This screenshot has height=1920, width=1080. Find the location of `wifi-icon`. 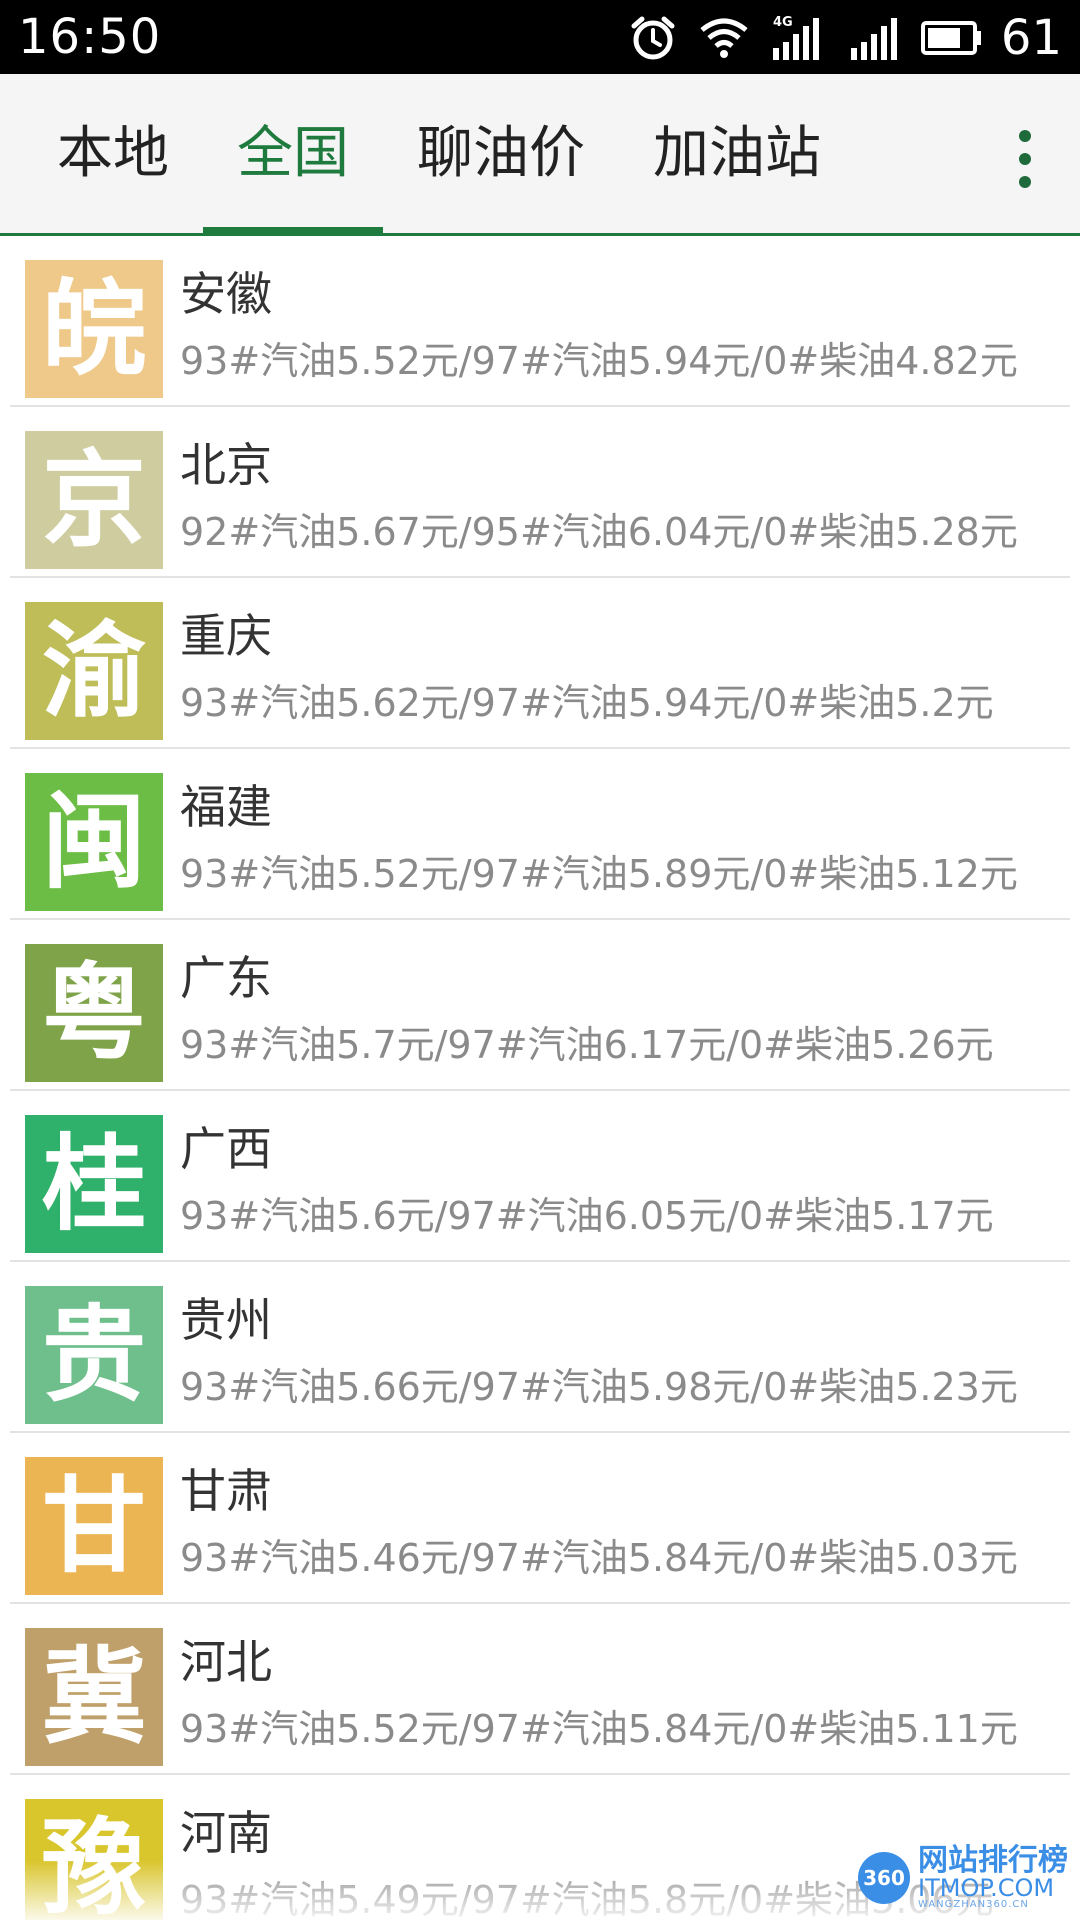

wifi-icon is located at coordinates (724, 38).